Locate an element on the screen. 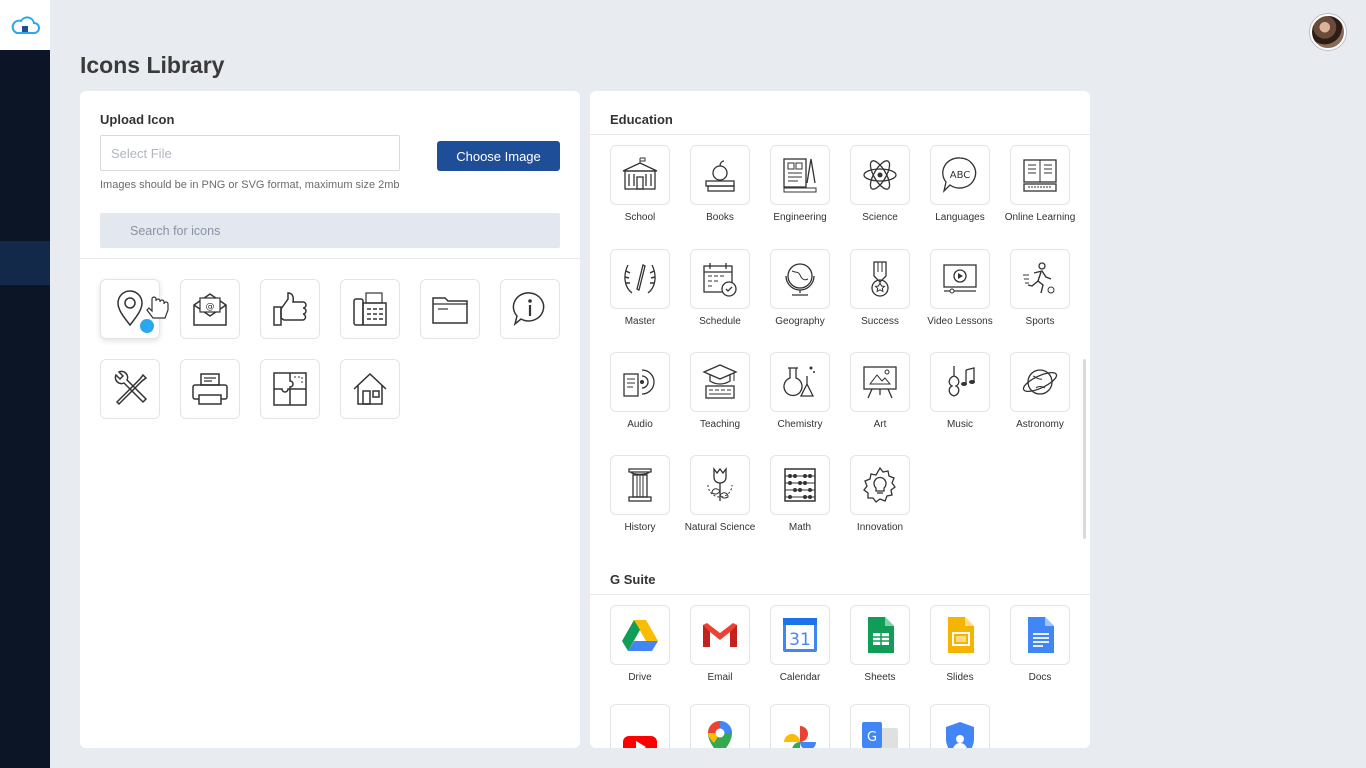 Image resolution: width=1366 pixels, height=768 pixels. rail-active-item is located at coordinates (25, 263).